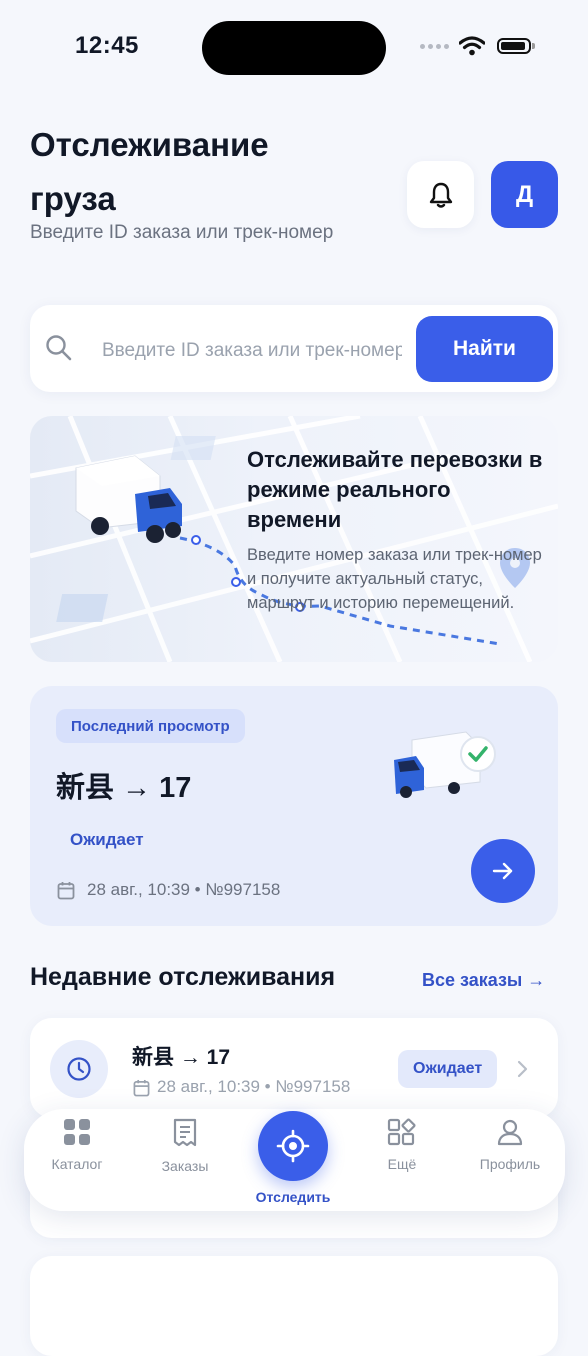  What do you see at coordinates (77, 1164) in the screenshot?
I see `nav-label: Каталог` at bounding box center [77, 1164].